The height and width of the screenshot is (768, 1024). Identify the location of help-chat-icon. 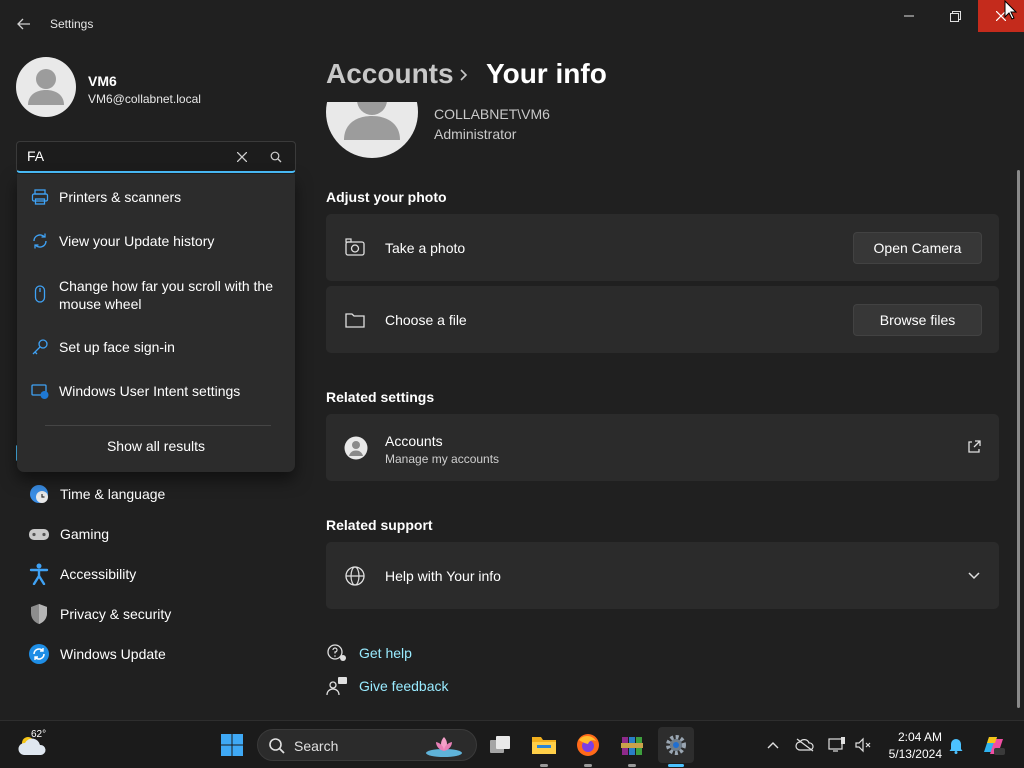
(337, 653).